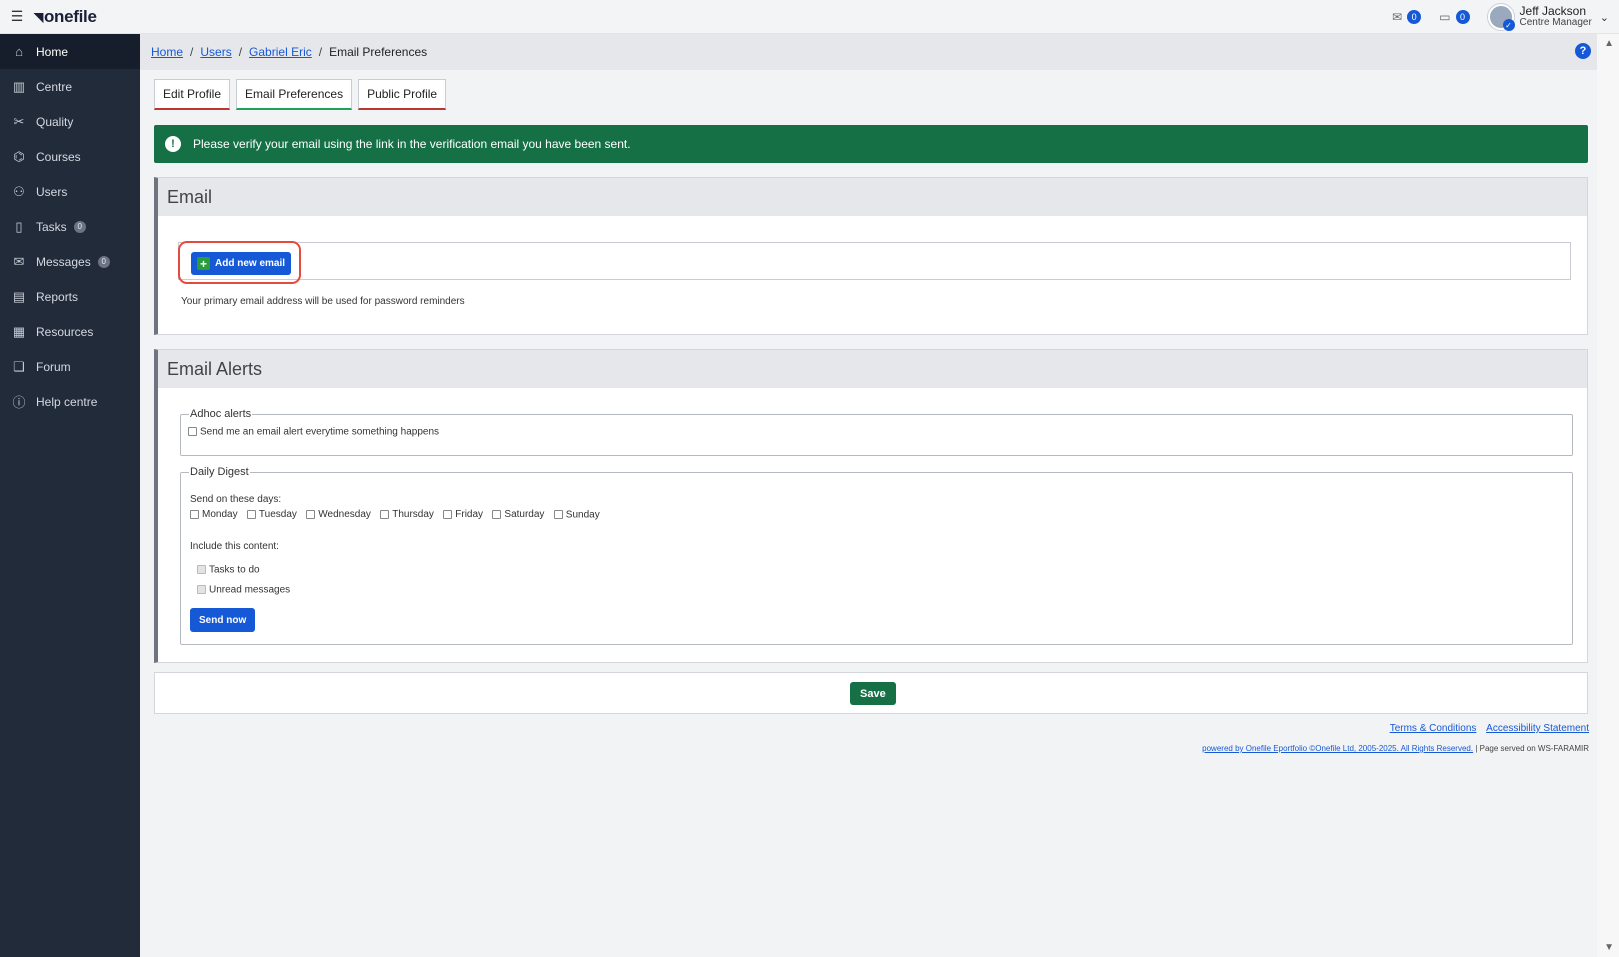 This screenshot has height=957, width=1619. What do you see at coordinates (19, 86) in the screenshot?
I see `building-icon: ▥` at bounding box center [19, 86].